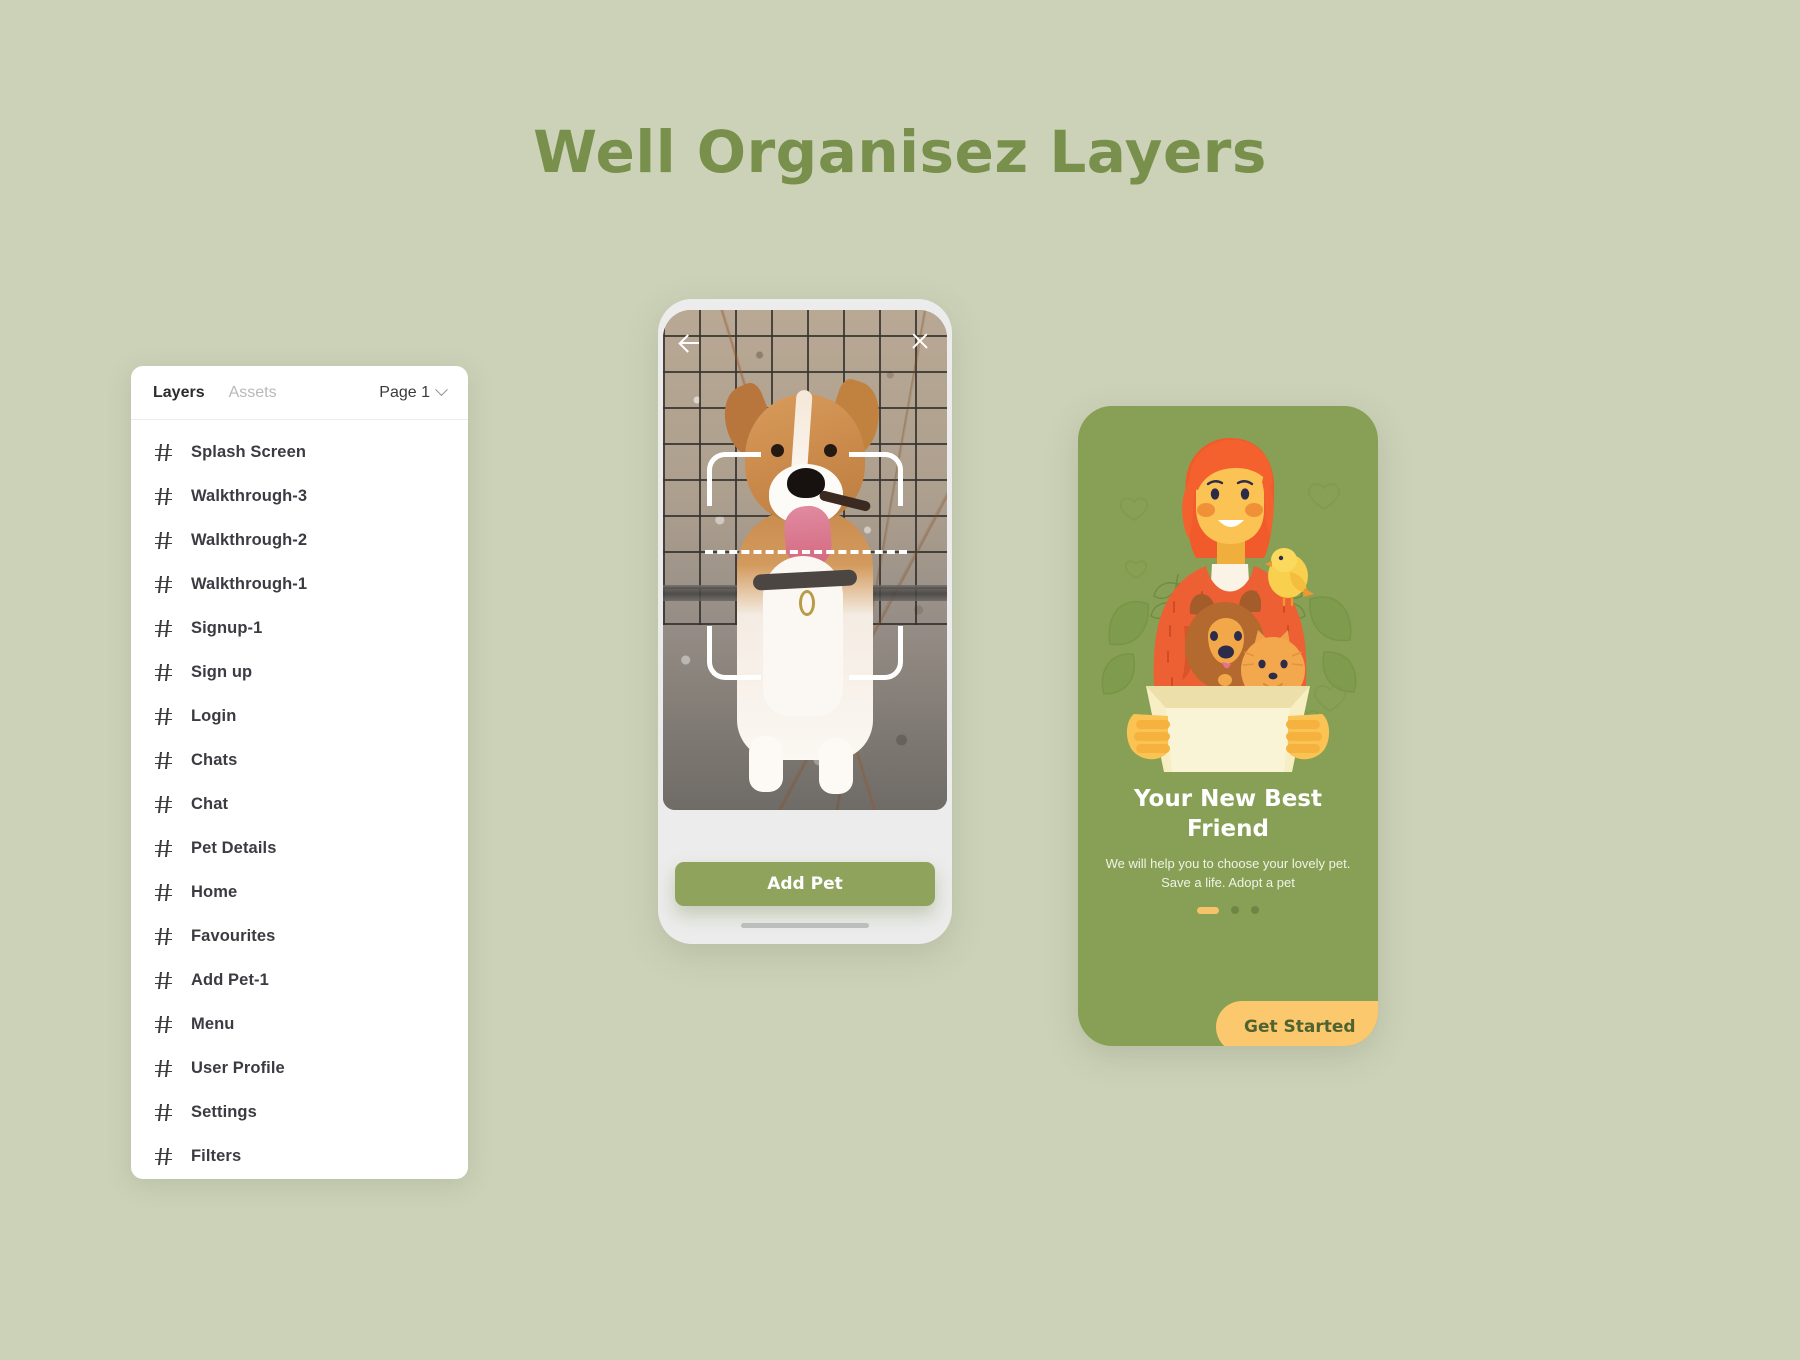  What do you see at coordinates (1229, 605) in the screenshot?
I see `woman-holding-box-with-pets-illustration` at bounding box center [1229, 605].